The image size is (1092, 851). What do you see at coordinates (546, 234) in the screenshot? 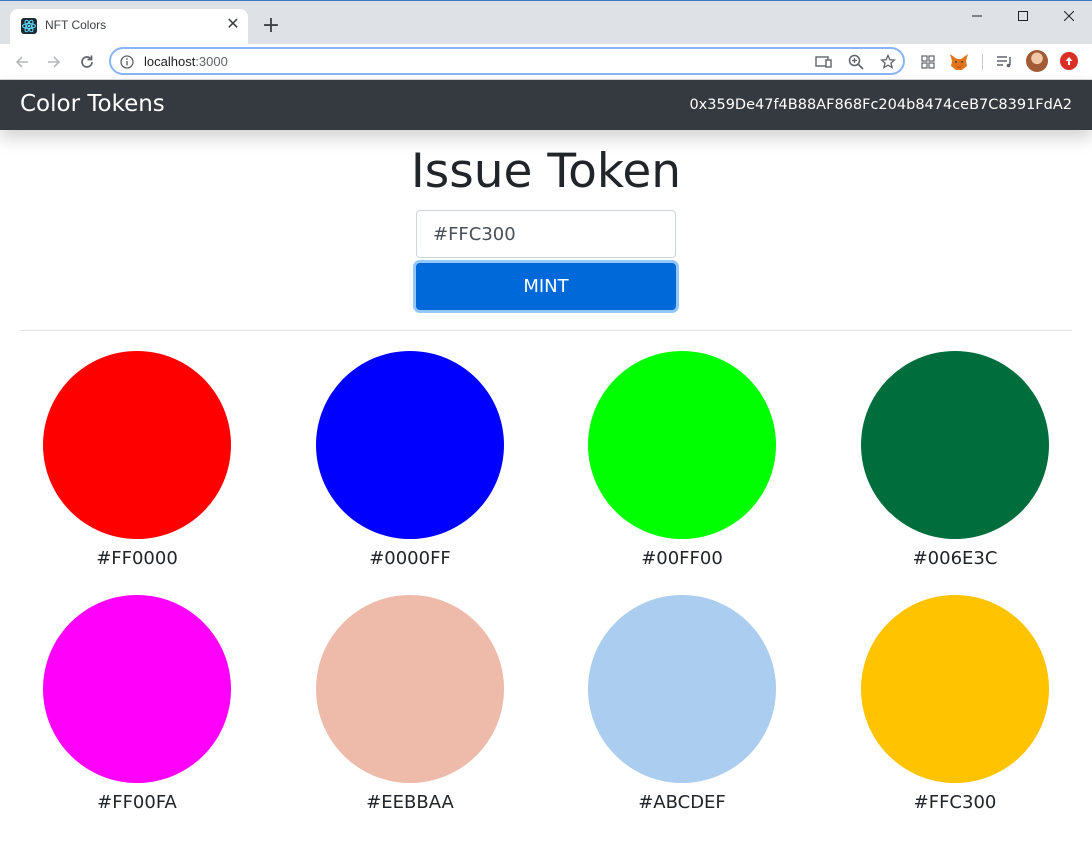
I see `color-hex-input` at bounding box center [546, 234].